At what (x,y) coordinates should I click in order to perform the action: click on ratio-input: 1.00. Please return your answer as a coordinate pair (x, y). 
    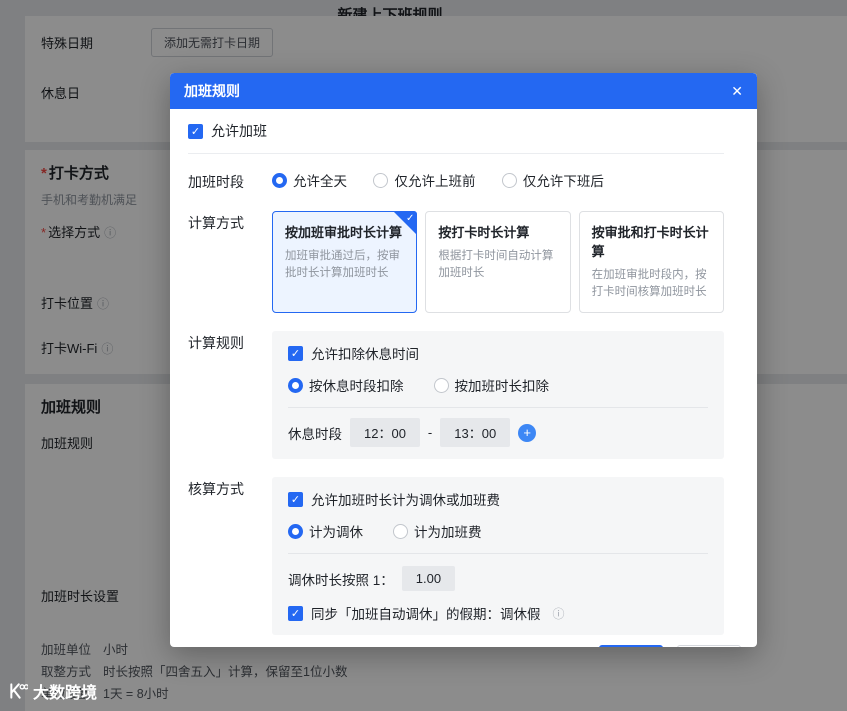
    Looking at the image, I should click on (428, 579).